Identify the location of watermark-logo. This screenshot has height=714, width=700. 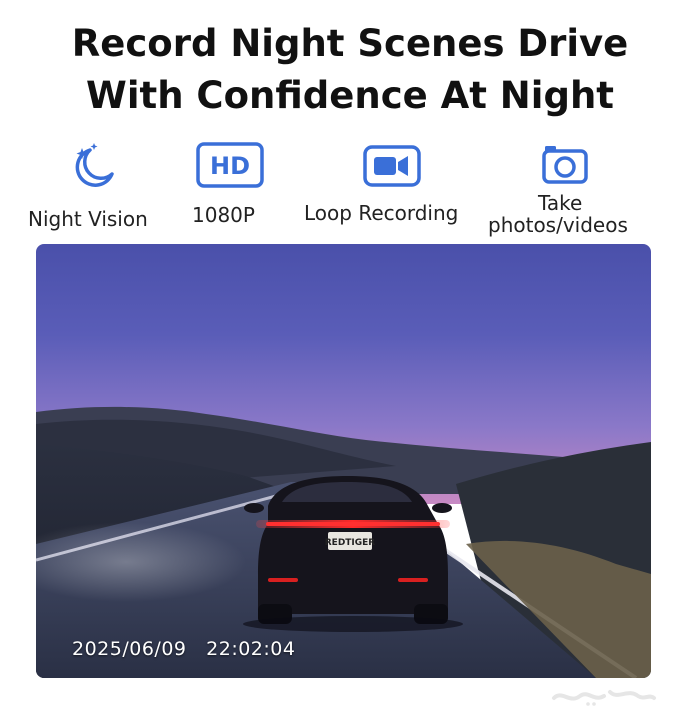
(603, 696).